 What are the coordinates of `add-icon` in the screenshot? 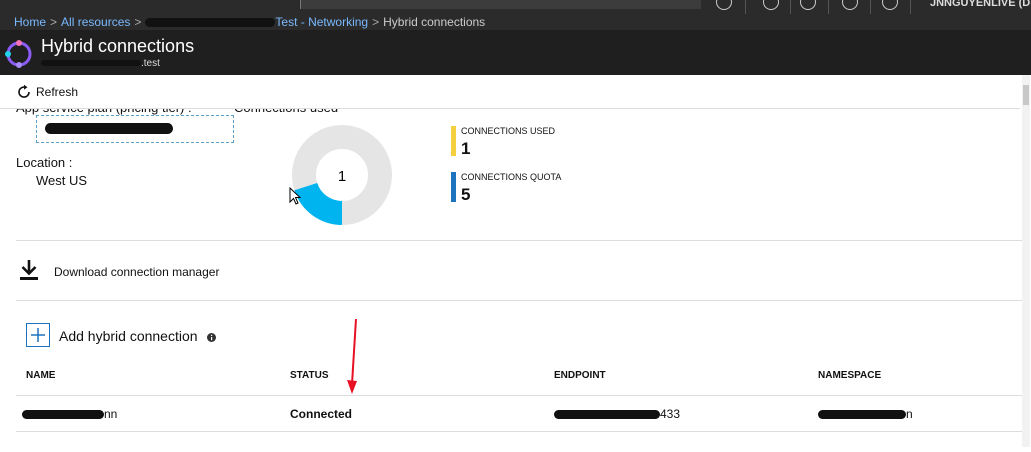 It's located at (38, 335).